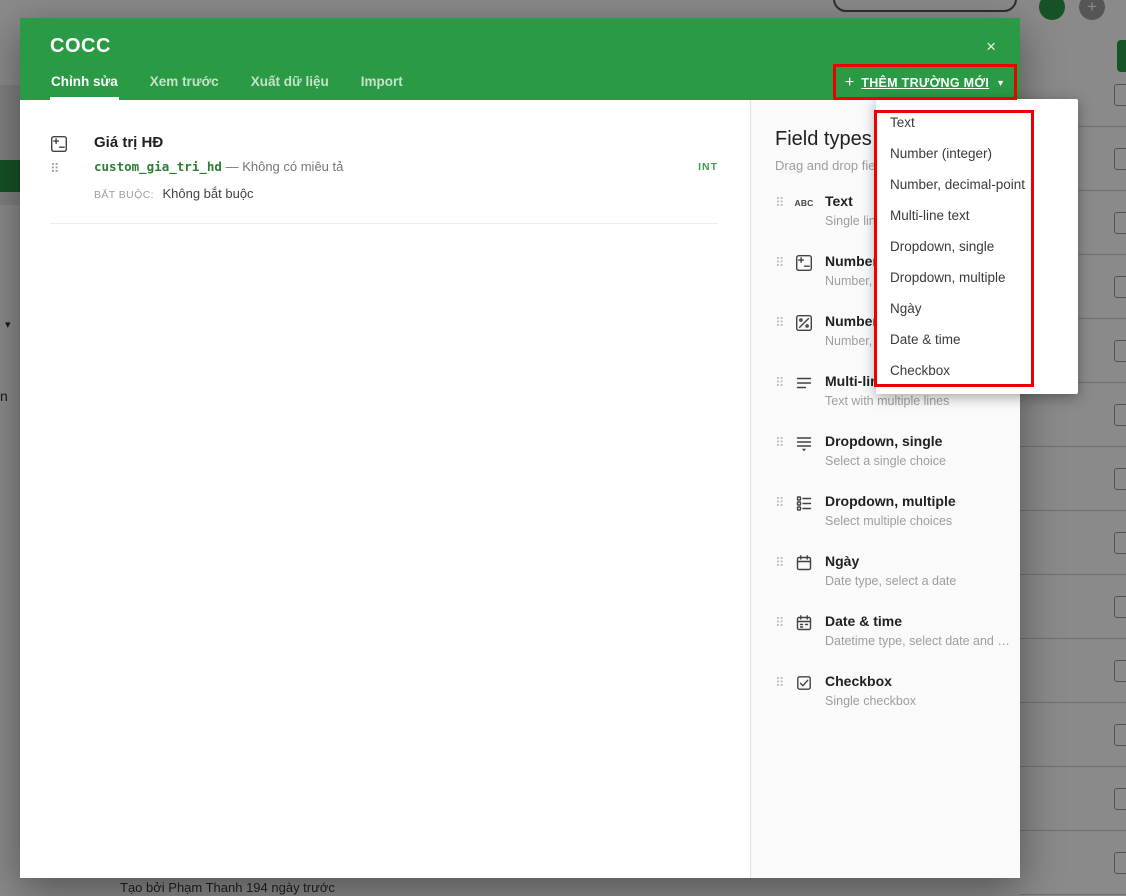 The image size is (1126, 896). What do you see at coordinates (396, 194) in the screenshot?
I see `field-required-line: BẮT BUỘC: Không bắt buộc` at bounding box center [396, 194].